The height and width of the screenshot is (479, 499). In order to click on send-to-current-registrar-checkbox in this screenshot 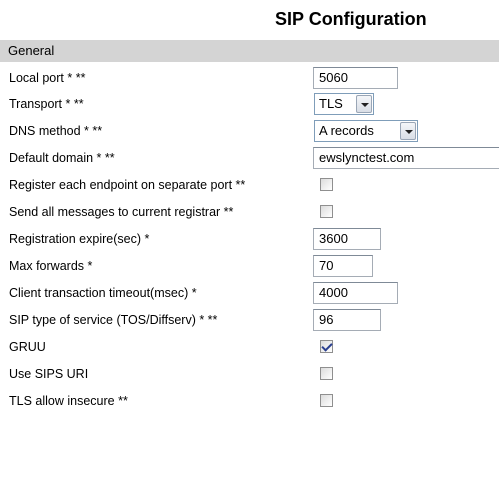, I will do `click(326, 211)`.